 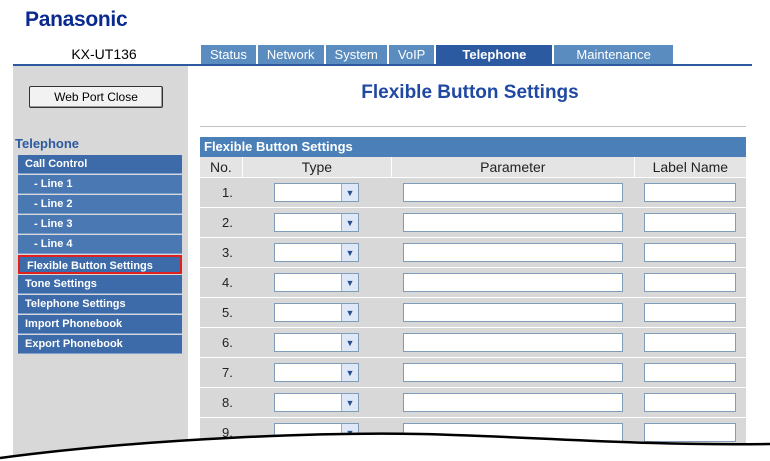 I want to click on sidebar-item-line-1: - Line 1, so click(x=100, y=184).